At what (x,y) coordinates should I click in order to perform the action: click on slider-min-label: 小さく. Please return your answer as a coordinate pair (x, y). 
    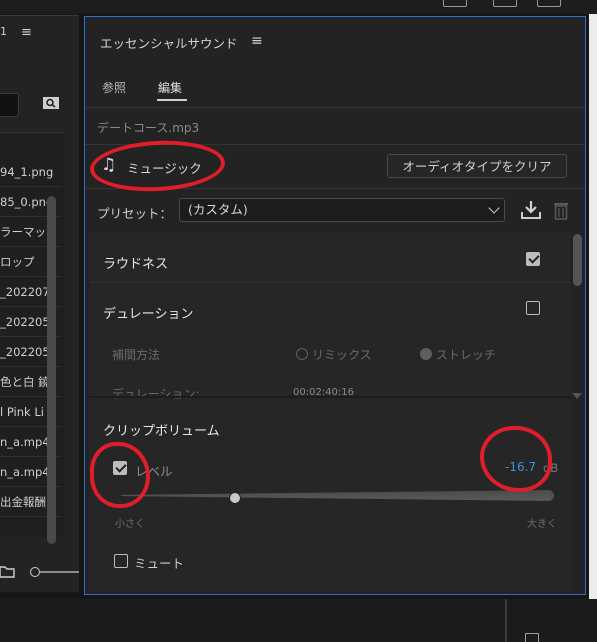
    Looking at the image, I should click on (130, 524).